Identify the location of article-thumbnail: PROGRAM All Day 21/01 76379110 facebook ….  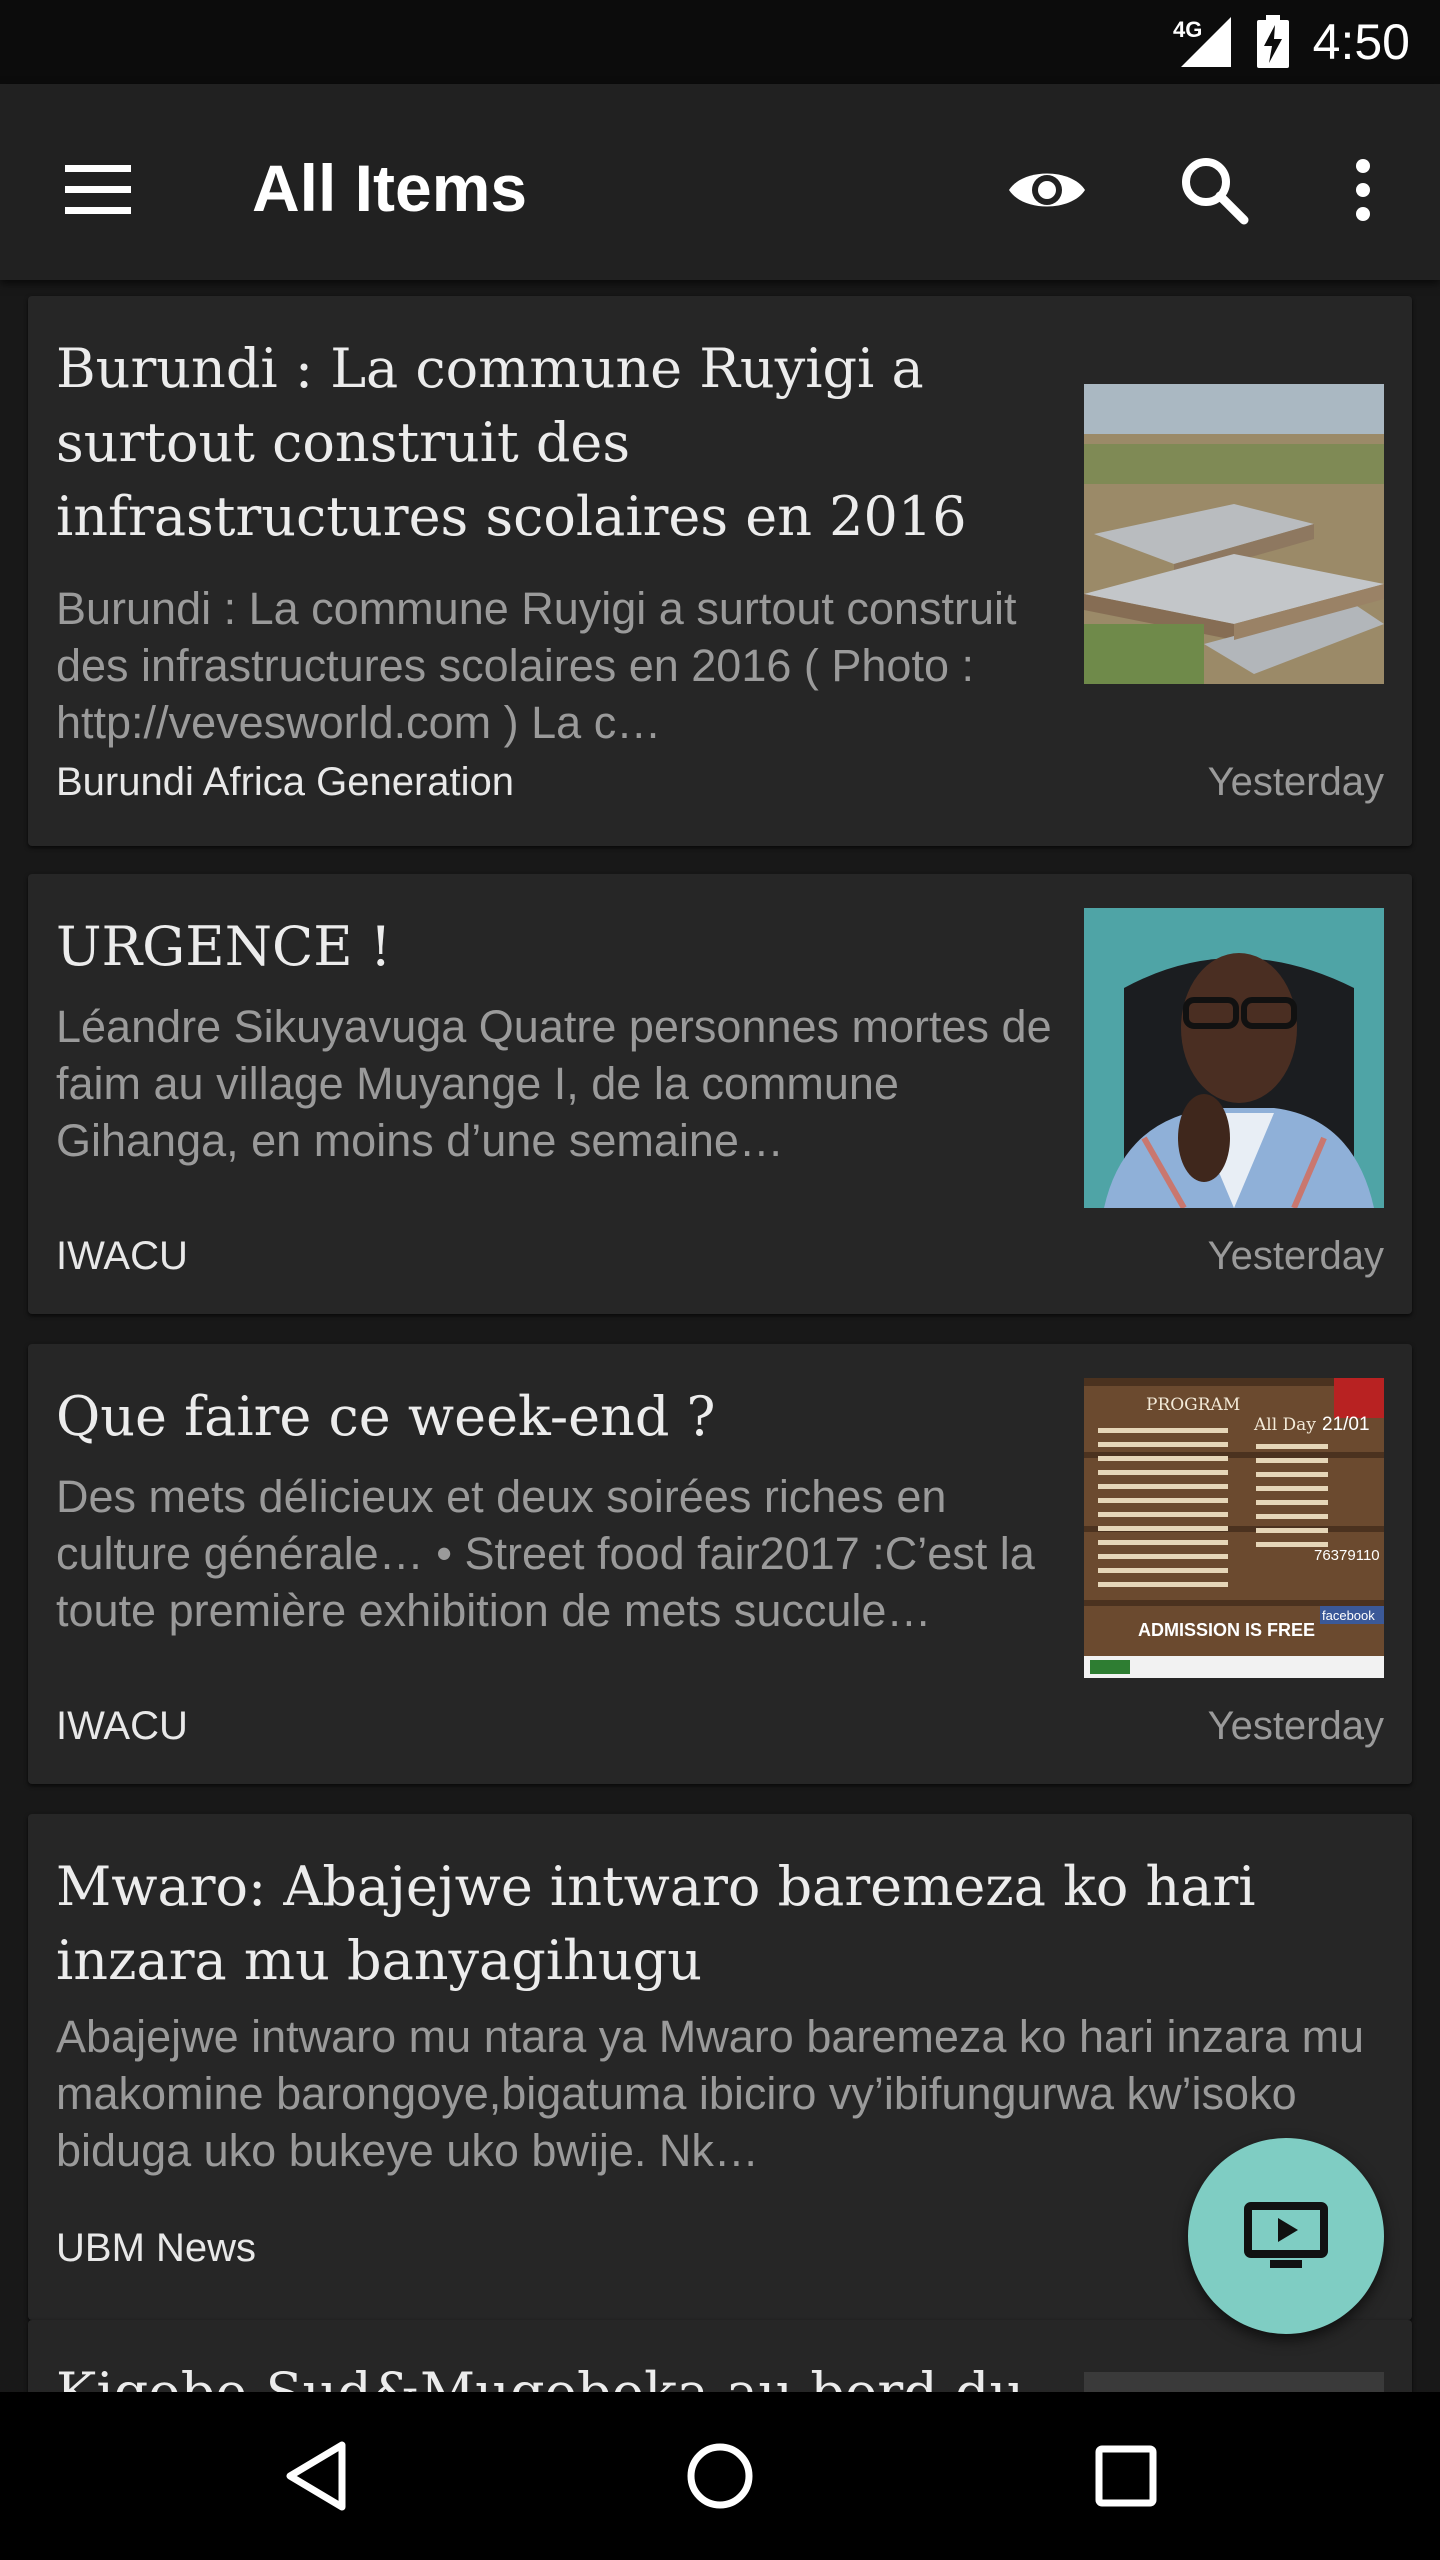
(1234, 1528).